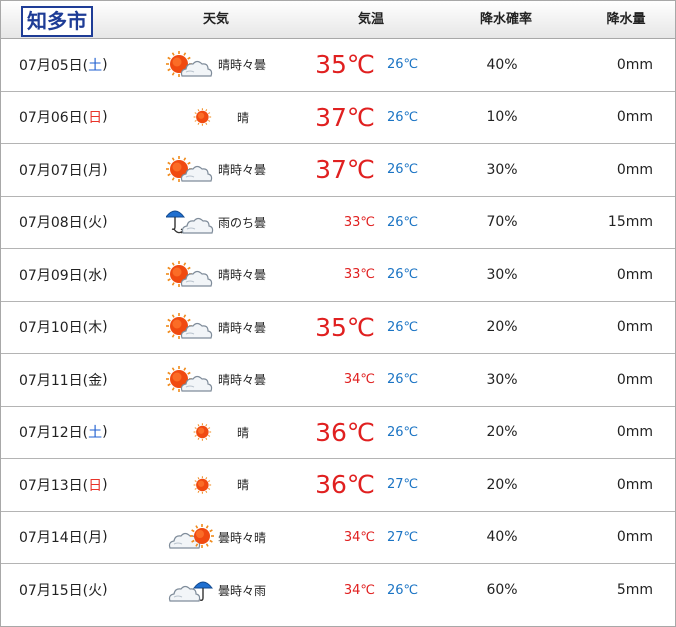 The width and height of the screenshot is (676, 627). I want to click on max-temp: 34℃, so click(359, 590).